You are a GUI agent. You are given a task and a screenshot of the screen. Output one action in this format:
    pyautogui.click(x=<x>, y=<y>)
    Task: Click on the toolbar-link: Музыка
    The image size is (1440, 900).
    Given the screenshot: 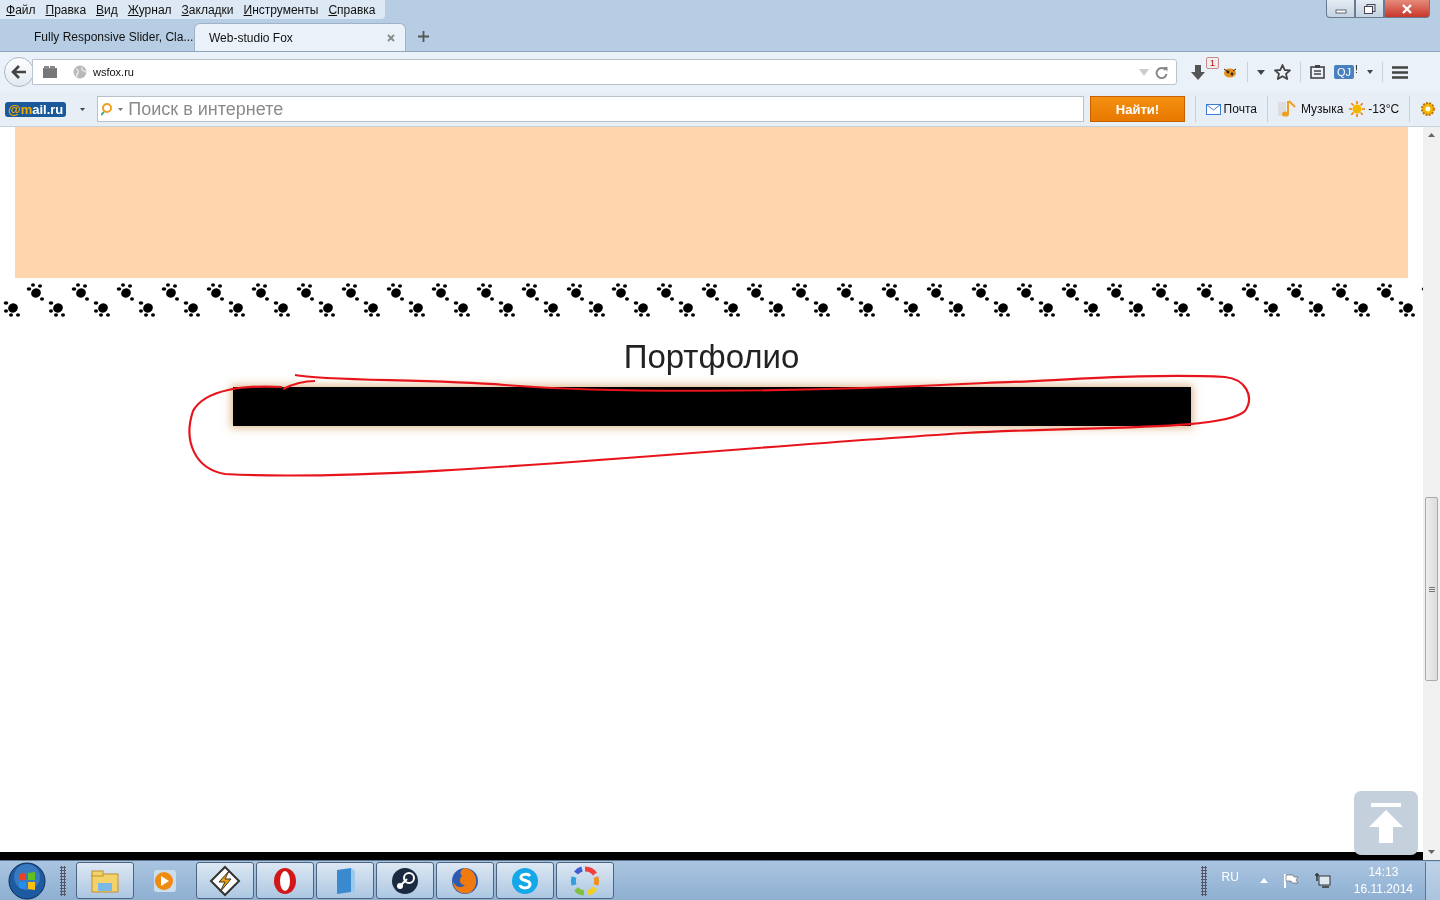 What is the action you would take?
    pyautogui.click(x=1310, y=109)
    